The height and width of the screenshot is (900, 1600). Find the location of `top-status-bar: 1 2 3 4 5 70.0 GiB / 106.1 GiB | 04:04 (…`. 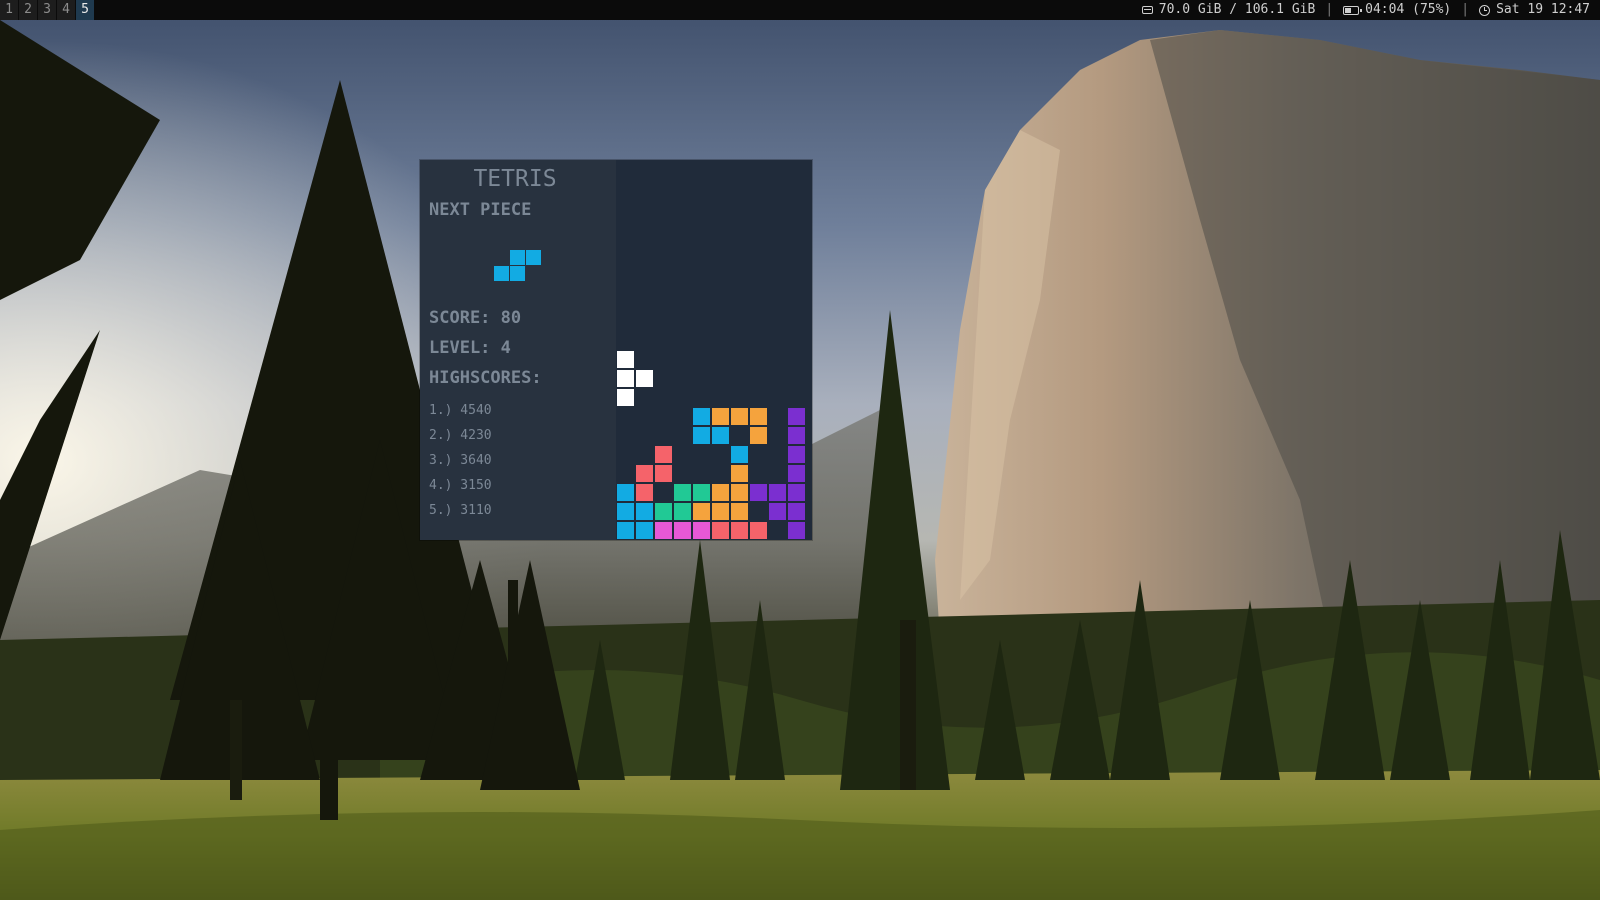

top-status-bar: 1 2 3 4 5 70.0 GiB / 106.1 GiB | 04:04 (… is located at coordinates (800, 10).